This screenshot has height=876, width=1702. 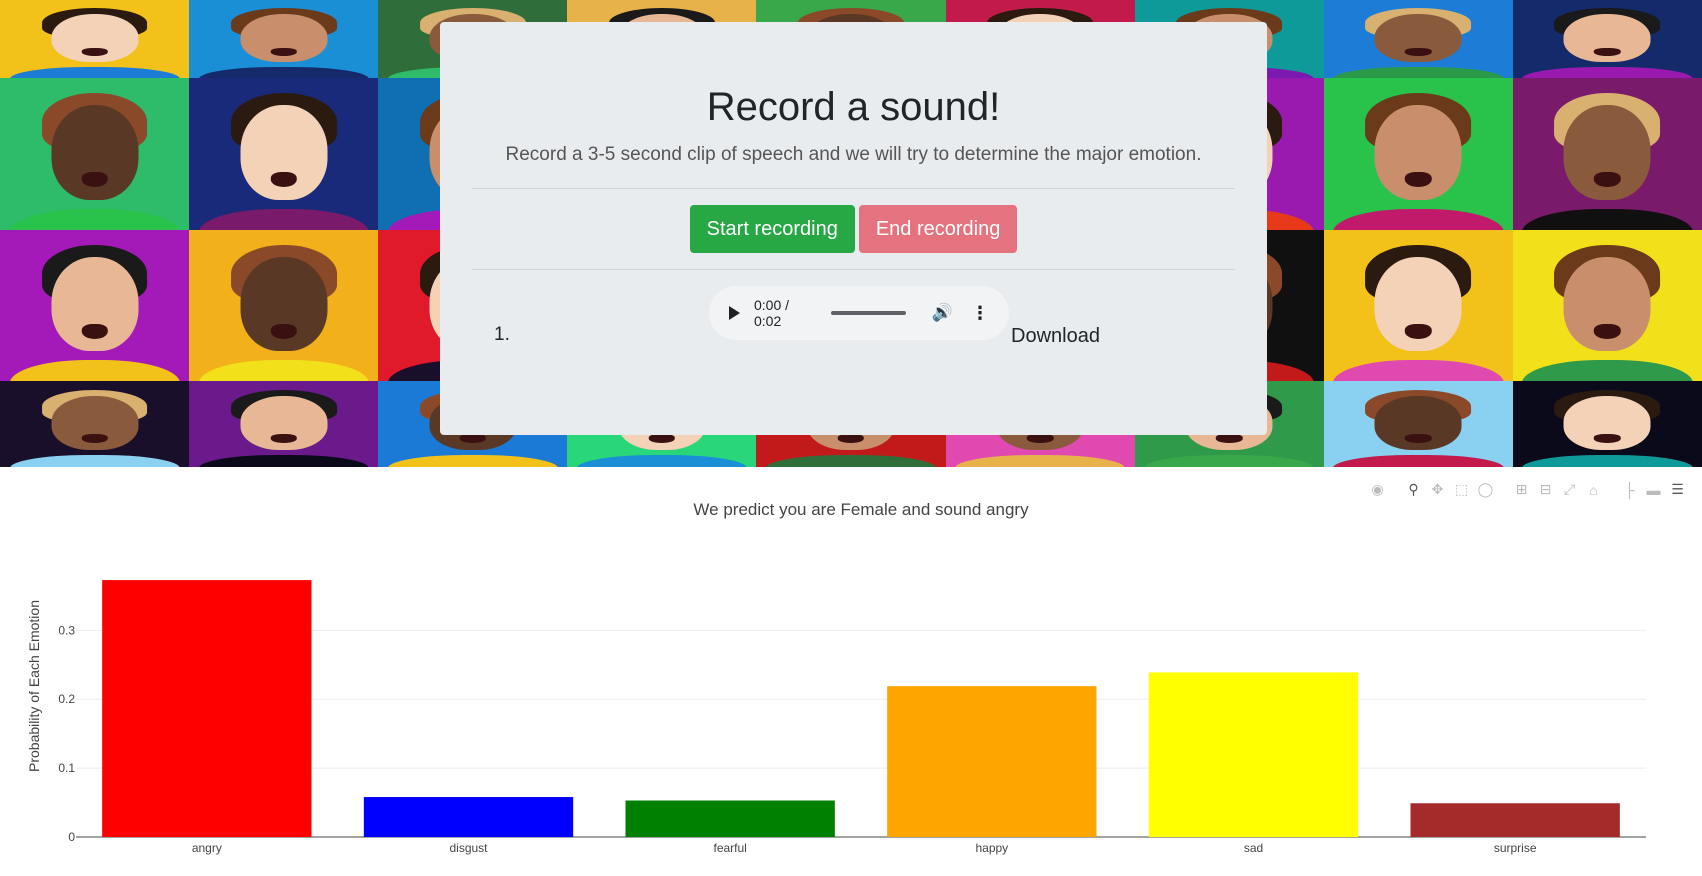 What do you see at coordinates (864, 848) in the screenshot?
I see `x-tick-labels: angry disgust fearful happy sad surprise` at bounding box center [864, 848].